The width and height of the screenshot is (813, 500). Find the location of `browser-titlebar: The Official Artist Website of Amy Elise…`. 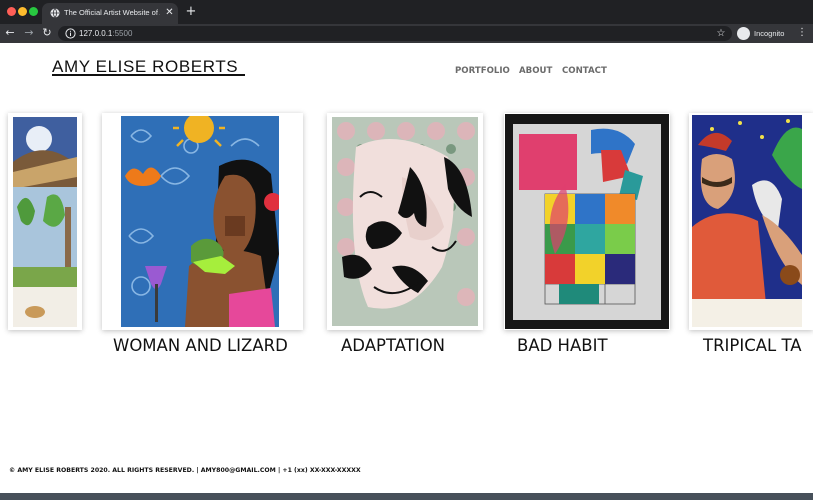

browser-titlebar: The Official Artist Website of Amy Elise… is located at coordinates (406, 12).